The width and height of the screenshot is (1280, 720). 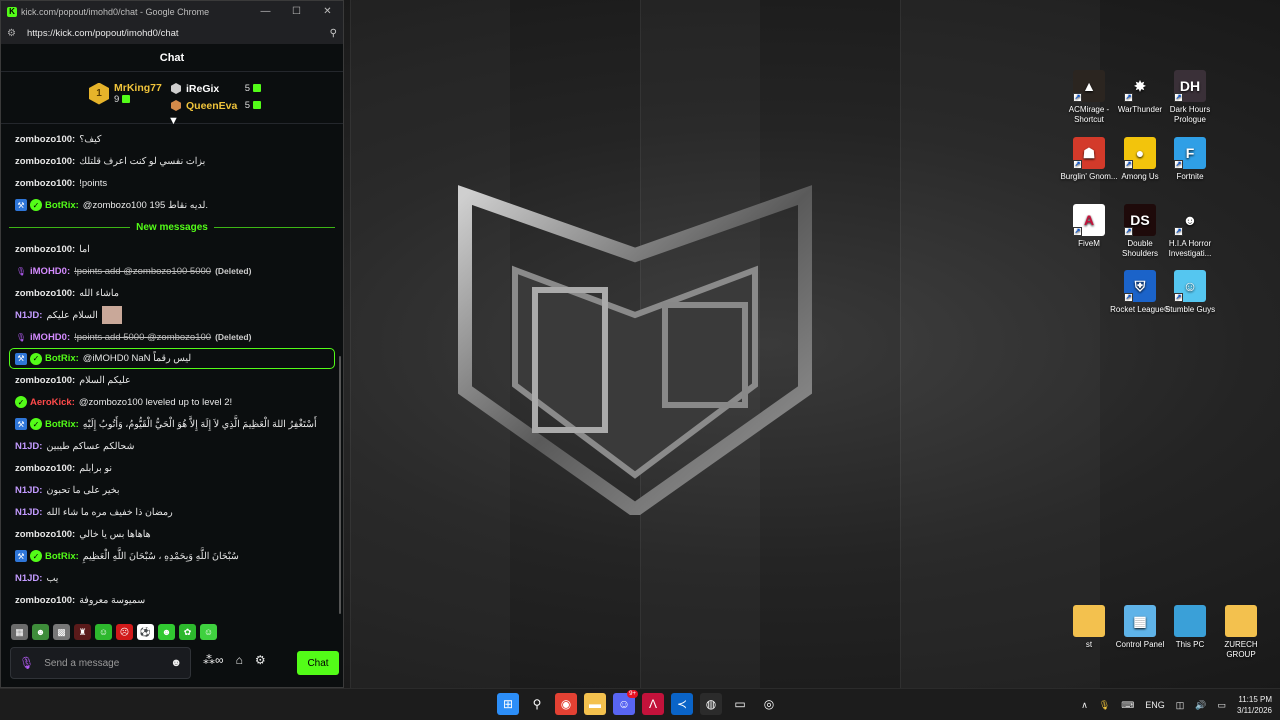 What do you see at coordinates (1254, 705) in the screenshot?
I see `clock: 11:15 PM 3/11/2026` at bounding box center [1254, 705].